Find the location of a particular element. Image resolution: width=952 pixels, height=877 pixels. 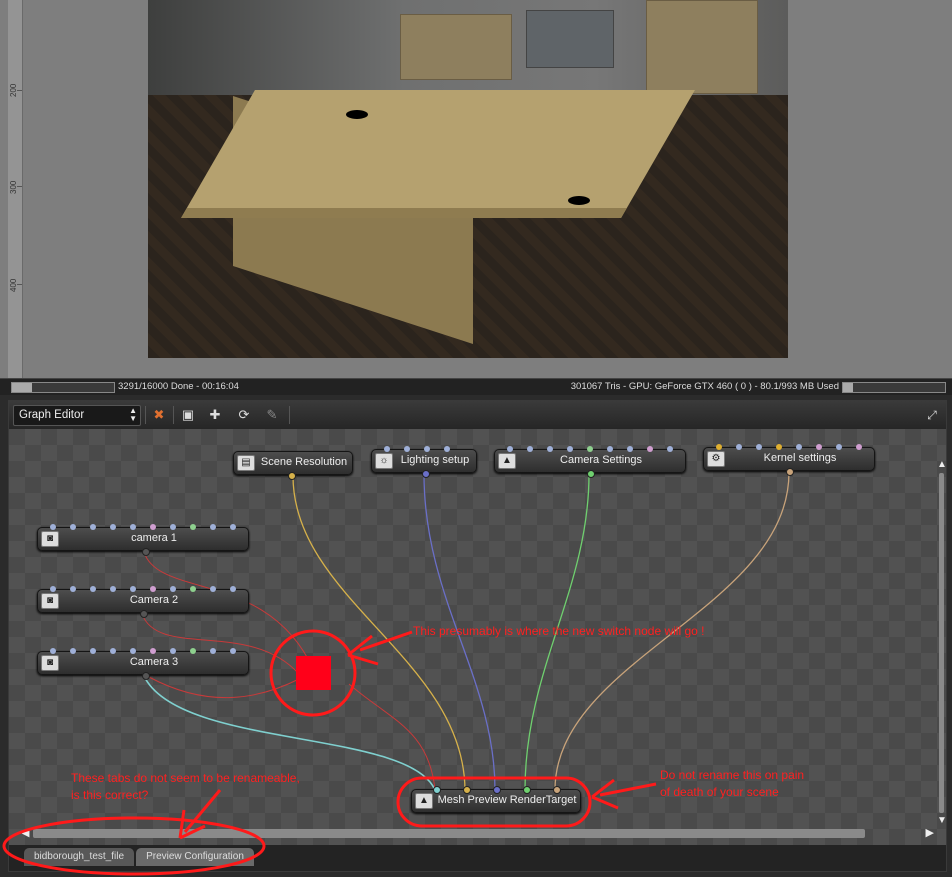

annotation-rename-note-line1: Do not rename this on pain is located at coordinates (732, 775).